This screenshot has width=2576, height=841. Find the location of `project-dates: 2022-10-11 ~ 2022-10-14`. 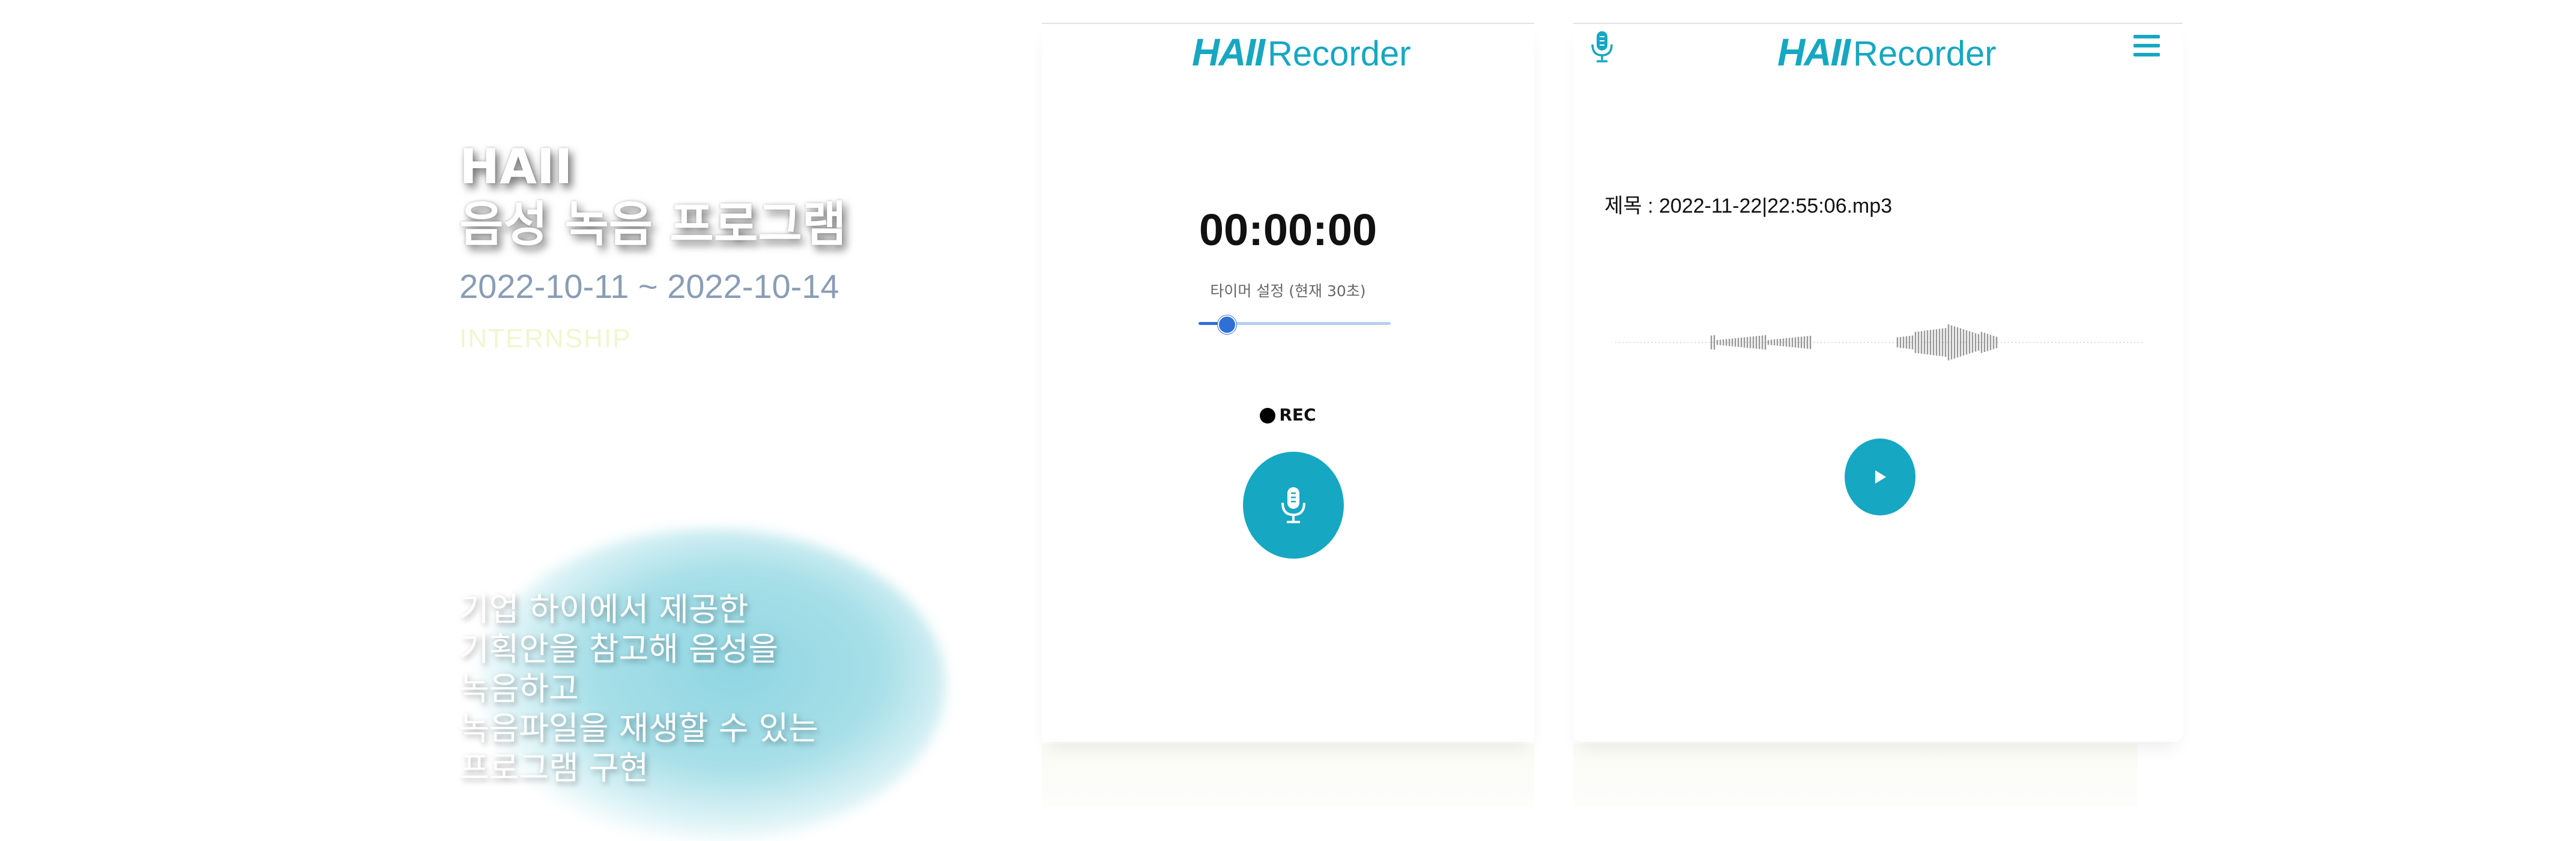

project-dates: 2022-10-11 ~ 2022-10-14 is located at coordinates (649, 286).